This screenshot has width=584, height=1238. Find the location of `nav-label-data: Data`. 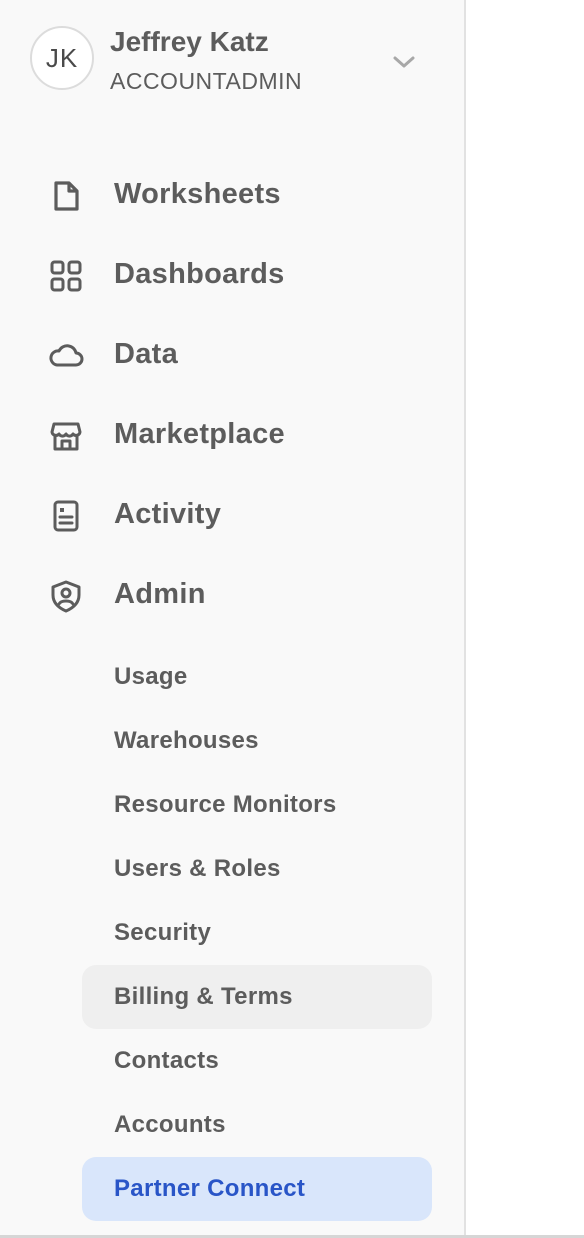

nav-label-data: Data is located at coordinates (146, 354).